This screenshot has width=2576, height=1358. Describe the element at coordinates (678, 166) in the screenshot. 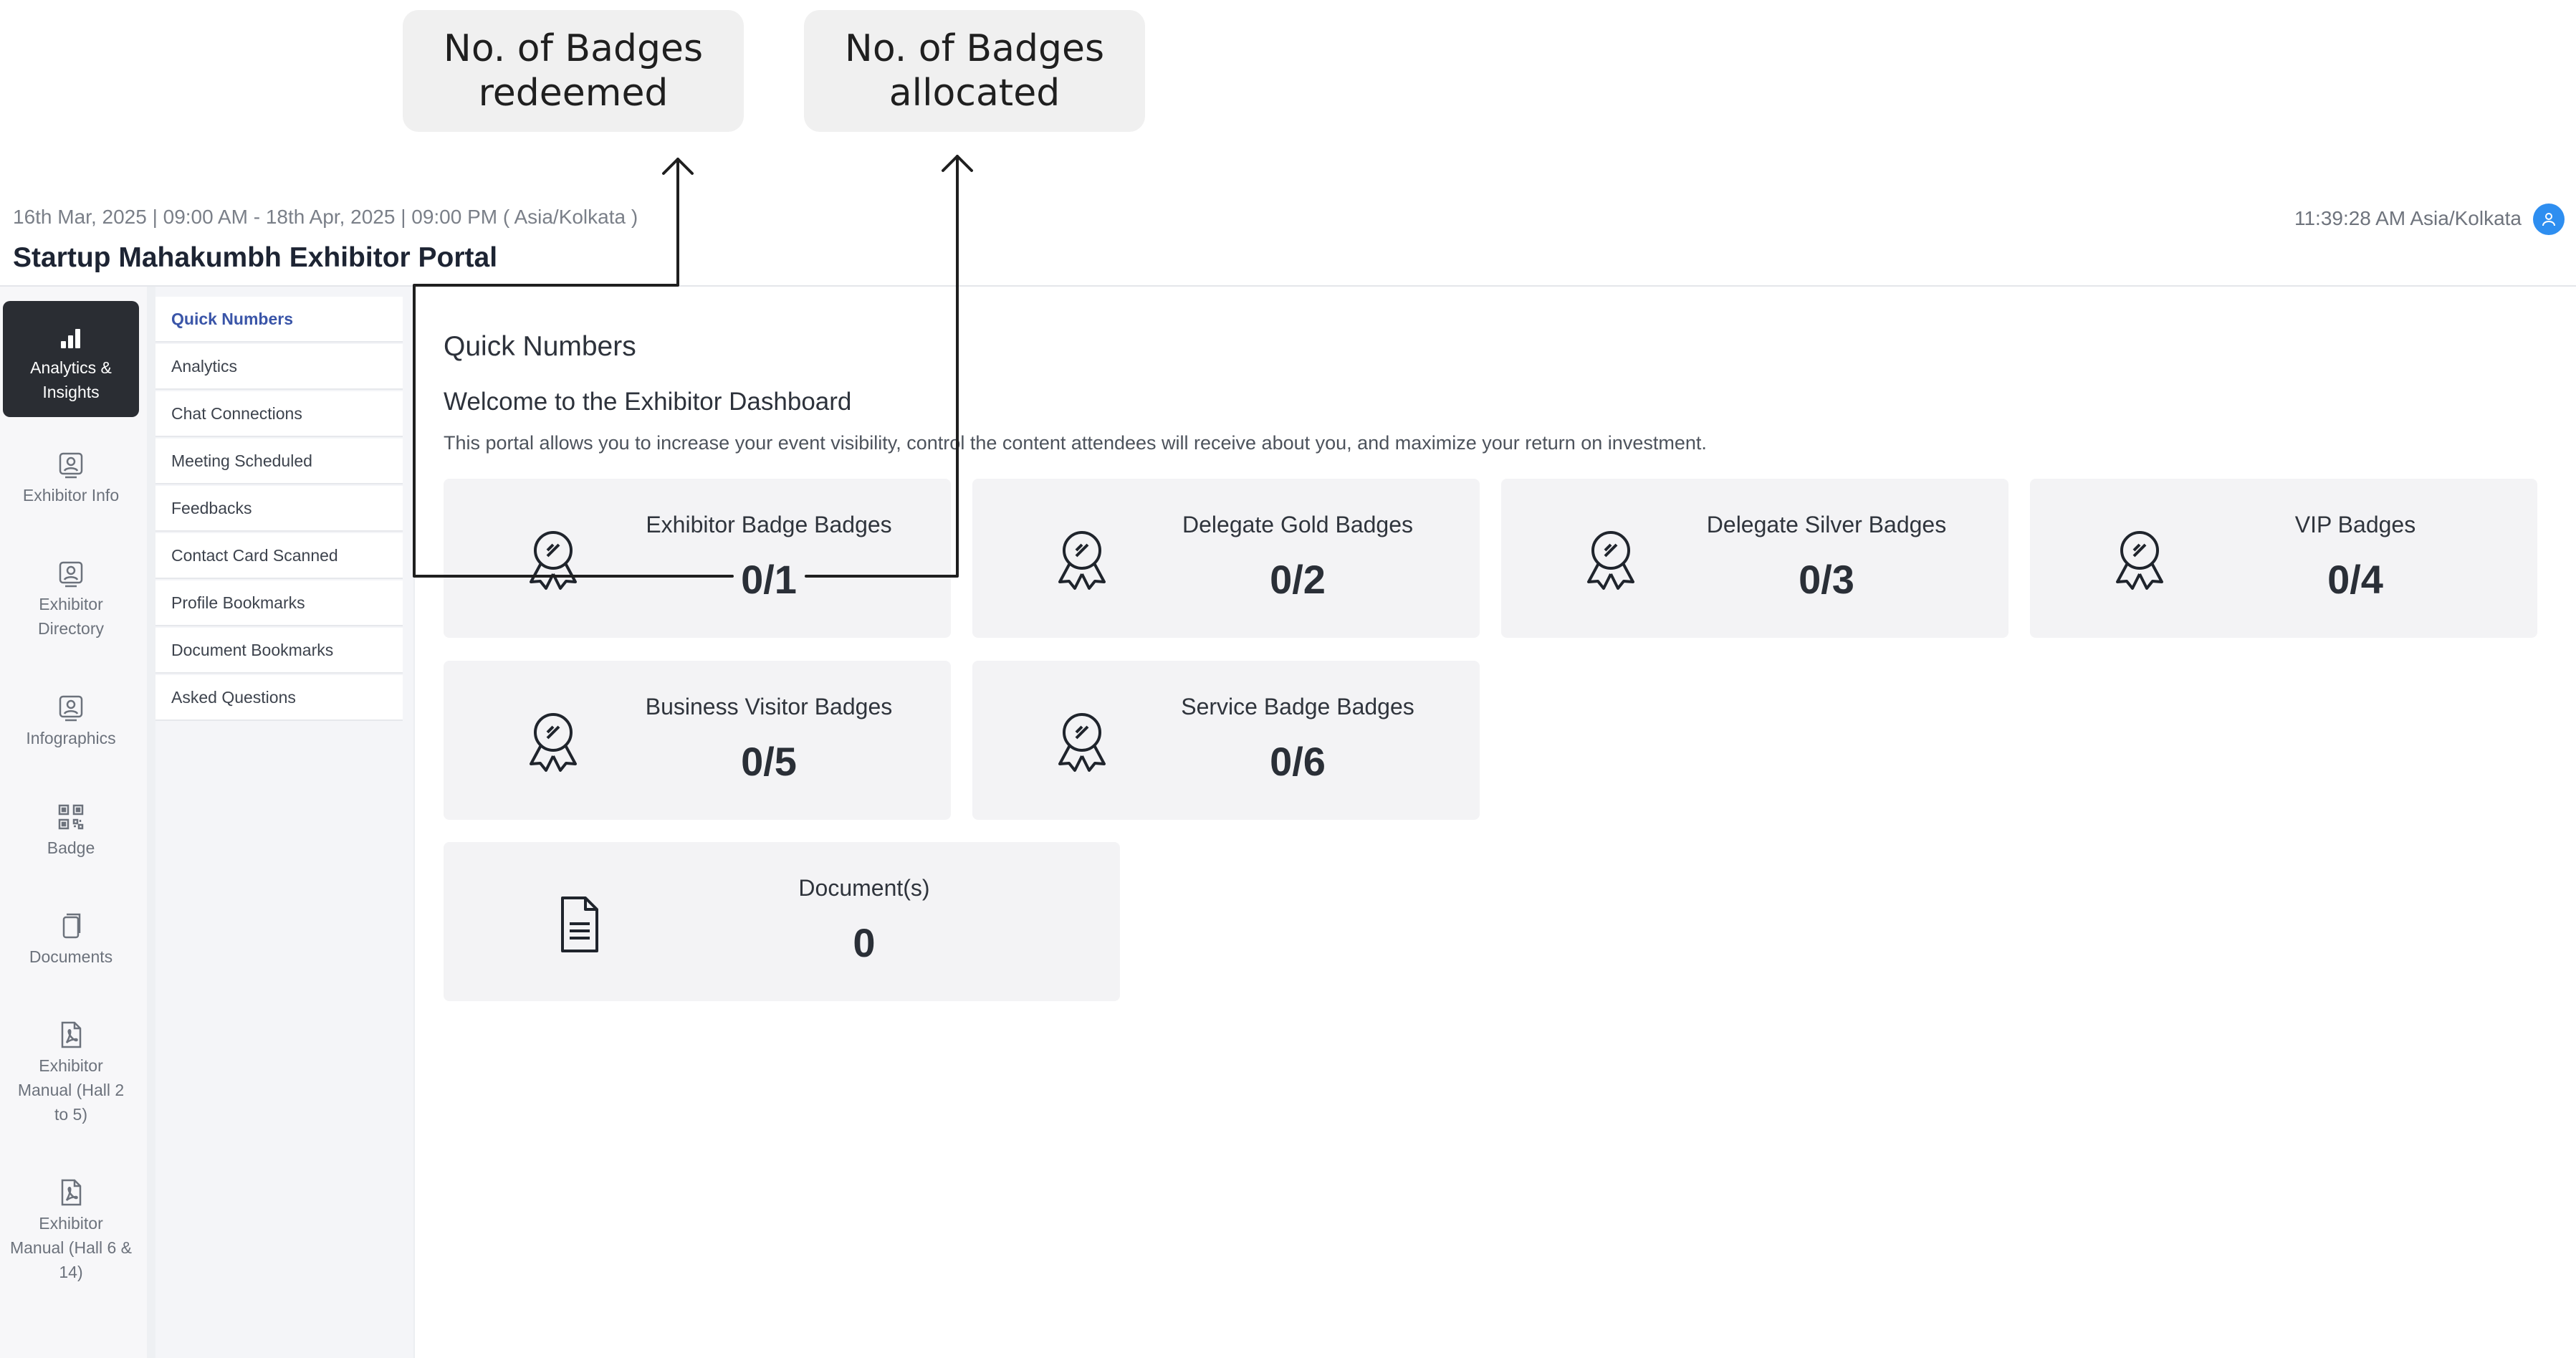

I see `redeemed-arrowhead` at that location.